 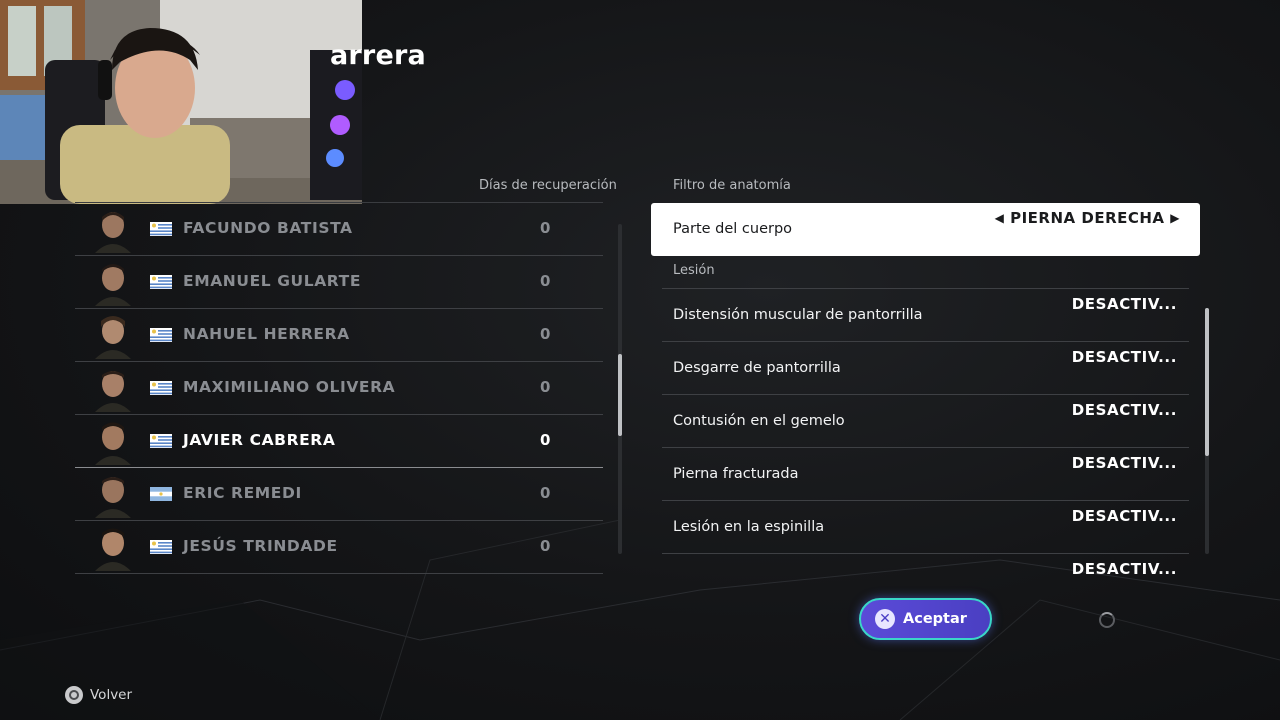 I want to click on accept-button: ✕ Aceptar, so click(x=925, y=619).